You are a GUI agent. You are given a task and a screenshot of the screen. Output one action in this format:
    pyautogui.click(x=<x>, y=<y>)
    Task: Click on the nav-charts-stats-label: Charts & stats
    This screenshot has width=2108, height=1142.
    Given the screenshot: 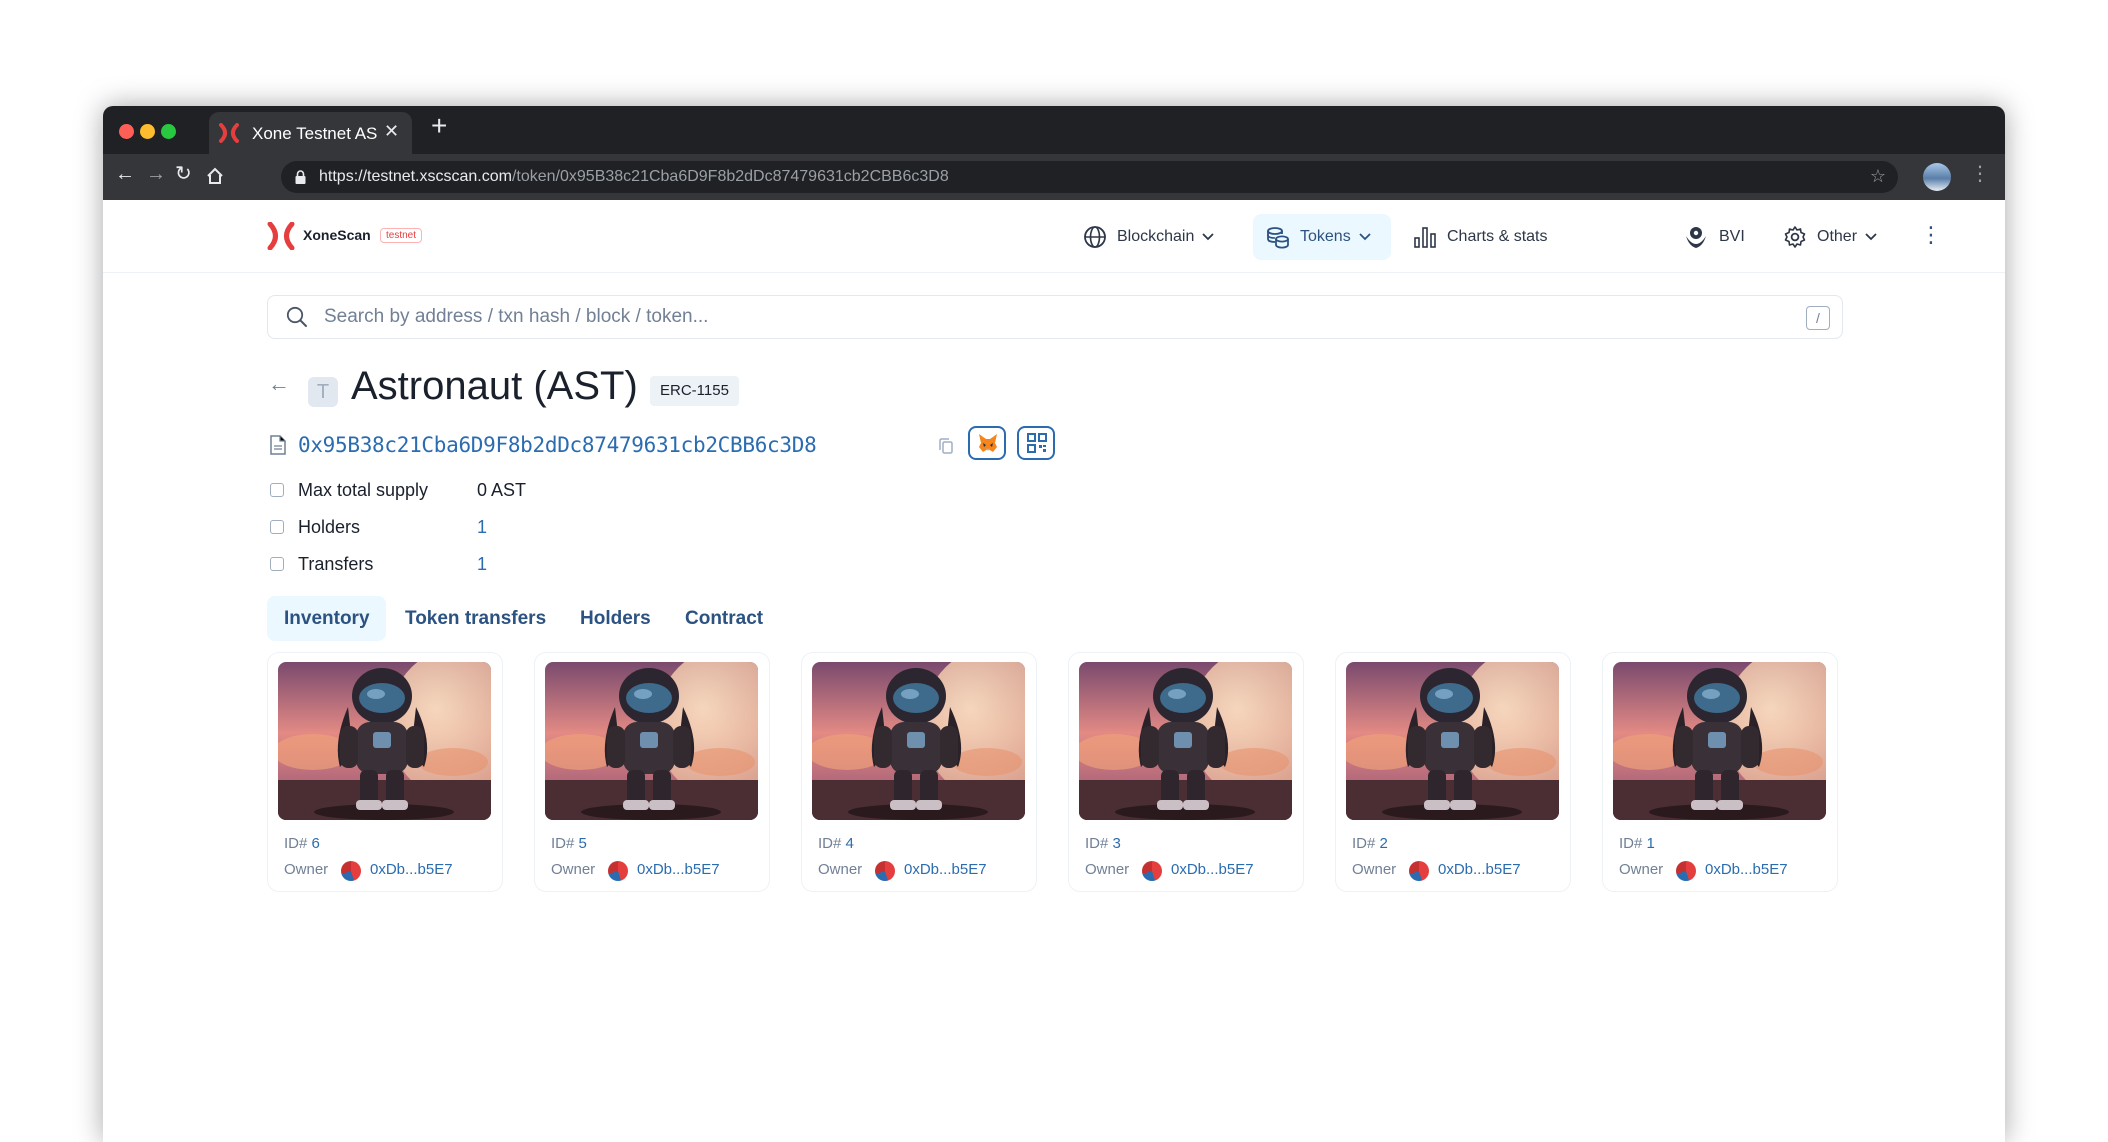 What is the action you would take?
    pyautogui.click(x=1497, y=236)
    